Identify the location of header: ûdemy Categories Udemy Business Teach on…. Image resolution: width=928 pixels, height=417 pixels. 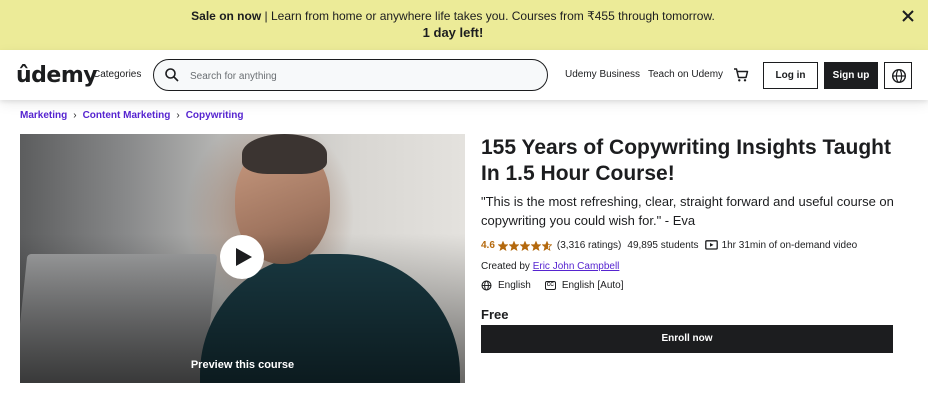
(464, 75).